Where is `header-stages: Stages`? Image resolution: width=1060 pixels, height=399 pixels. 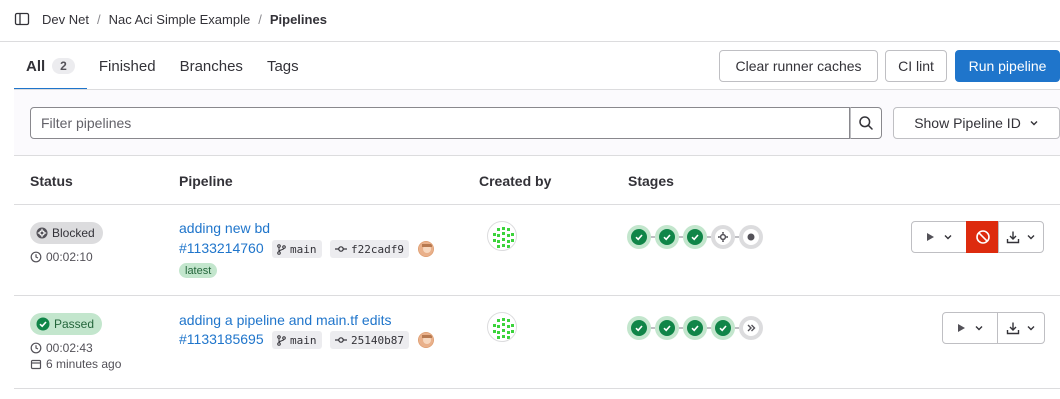
header-stages: Stages is located at coordinates (651, 181).